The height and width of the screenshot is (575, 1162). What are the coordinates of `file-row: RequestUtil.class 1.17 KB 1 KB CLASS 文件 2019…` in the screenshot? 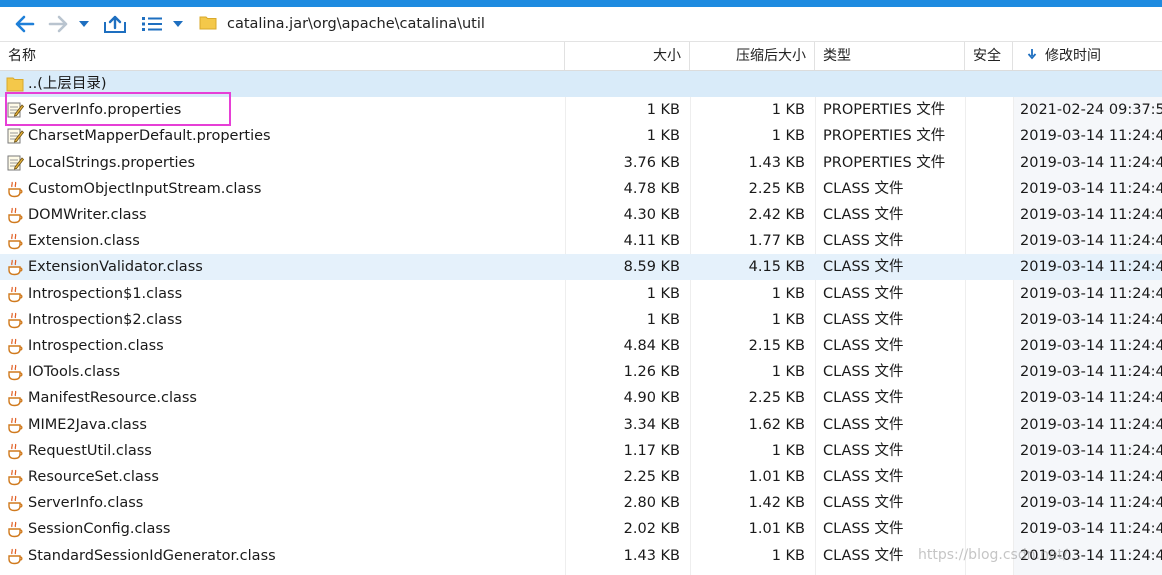 It's located at (581, 451).